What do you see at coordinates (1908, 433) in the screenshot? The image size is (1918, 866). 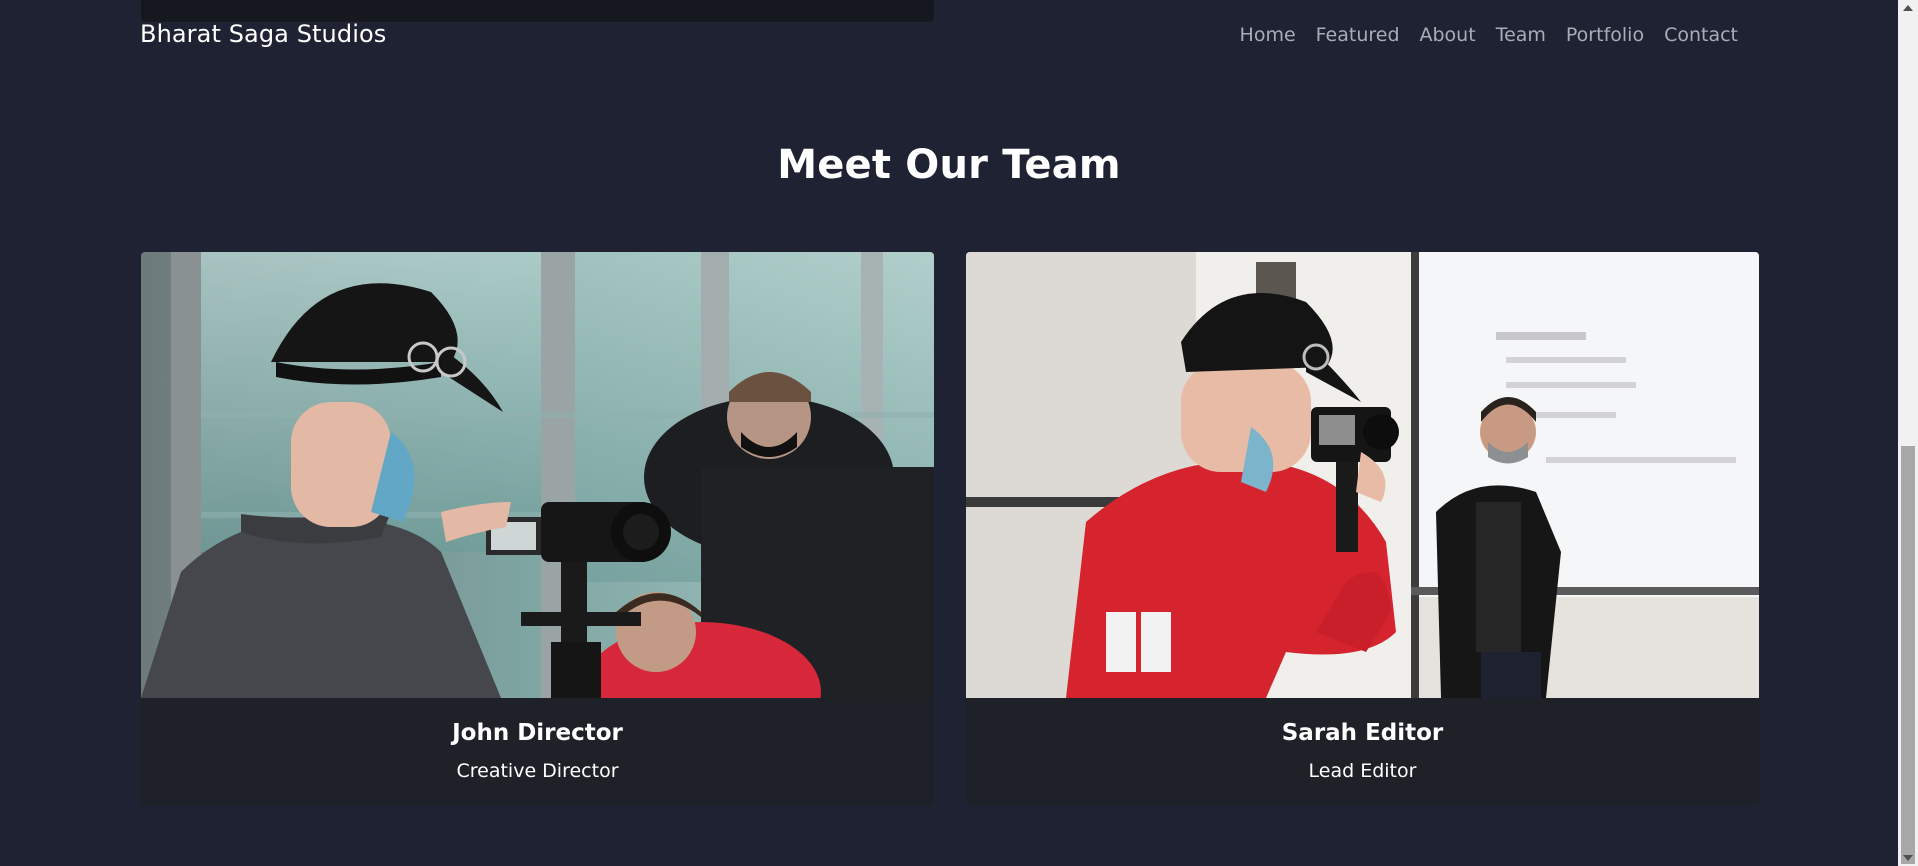 I see `scrollbar` at bounding box center [1908, 433].